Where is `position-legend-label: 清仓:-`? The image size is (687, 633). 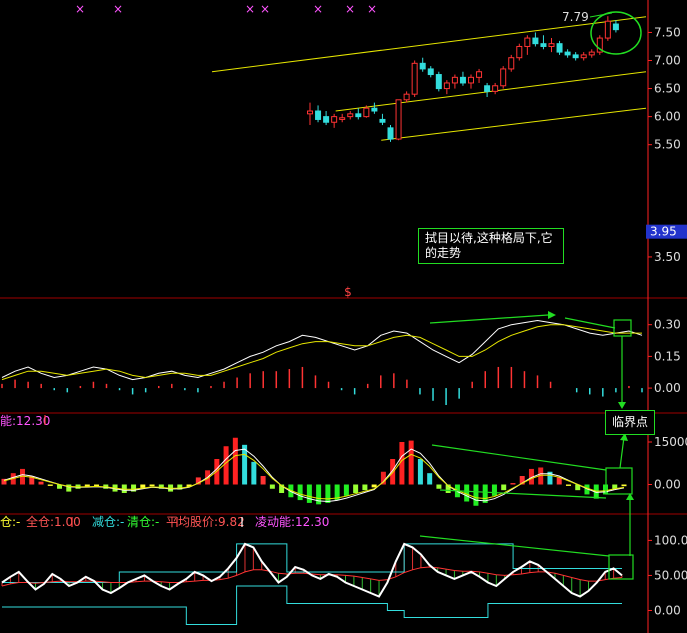 position-legend-label: 清仓:- is located at coordinates (143, 522).